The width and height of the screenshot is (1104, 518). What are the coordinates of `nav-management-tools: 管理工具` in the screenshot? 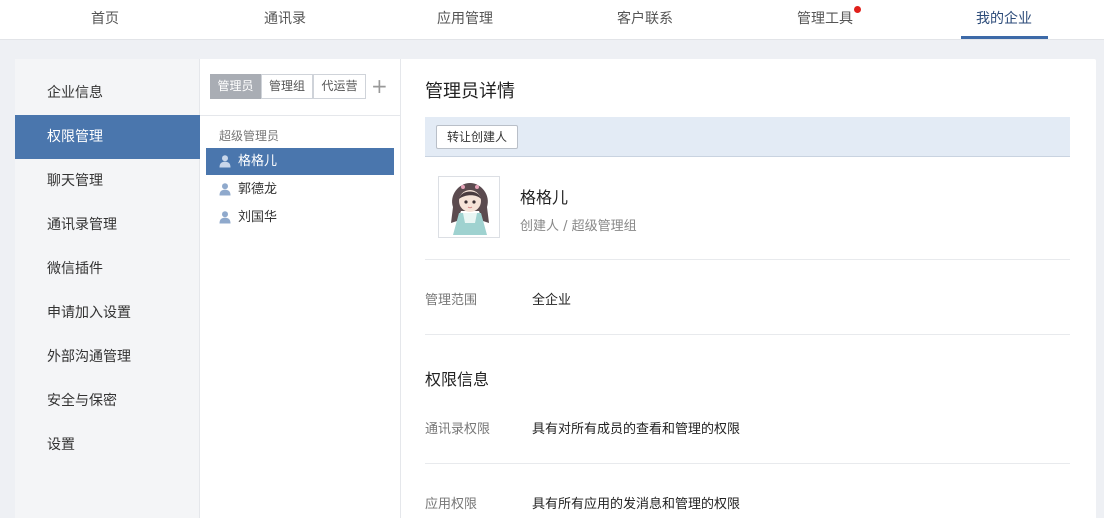 It's located at (825, 20).